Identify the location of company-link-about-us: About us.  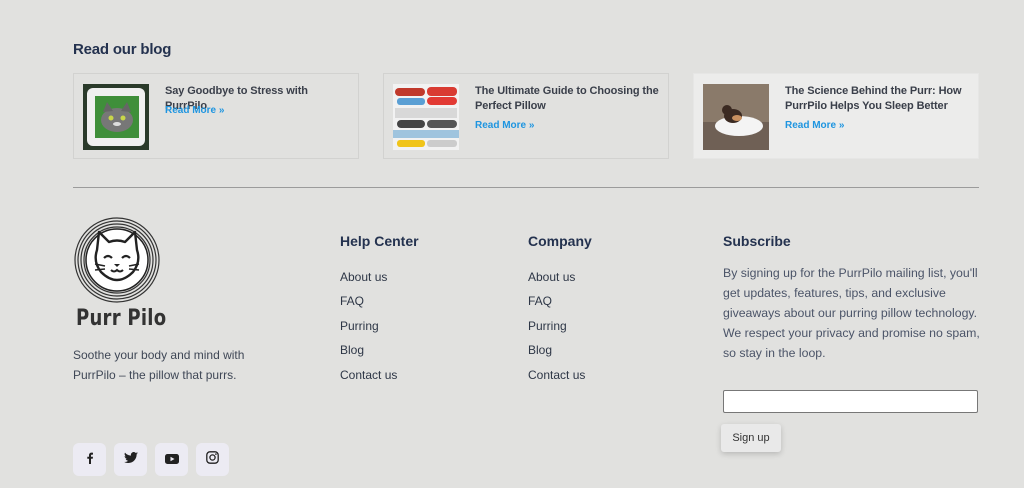
(556, 280).